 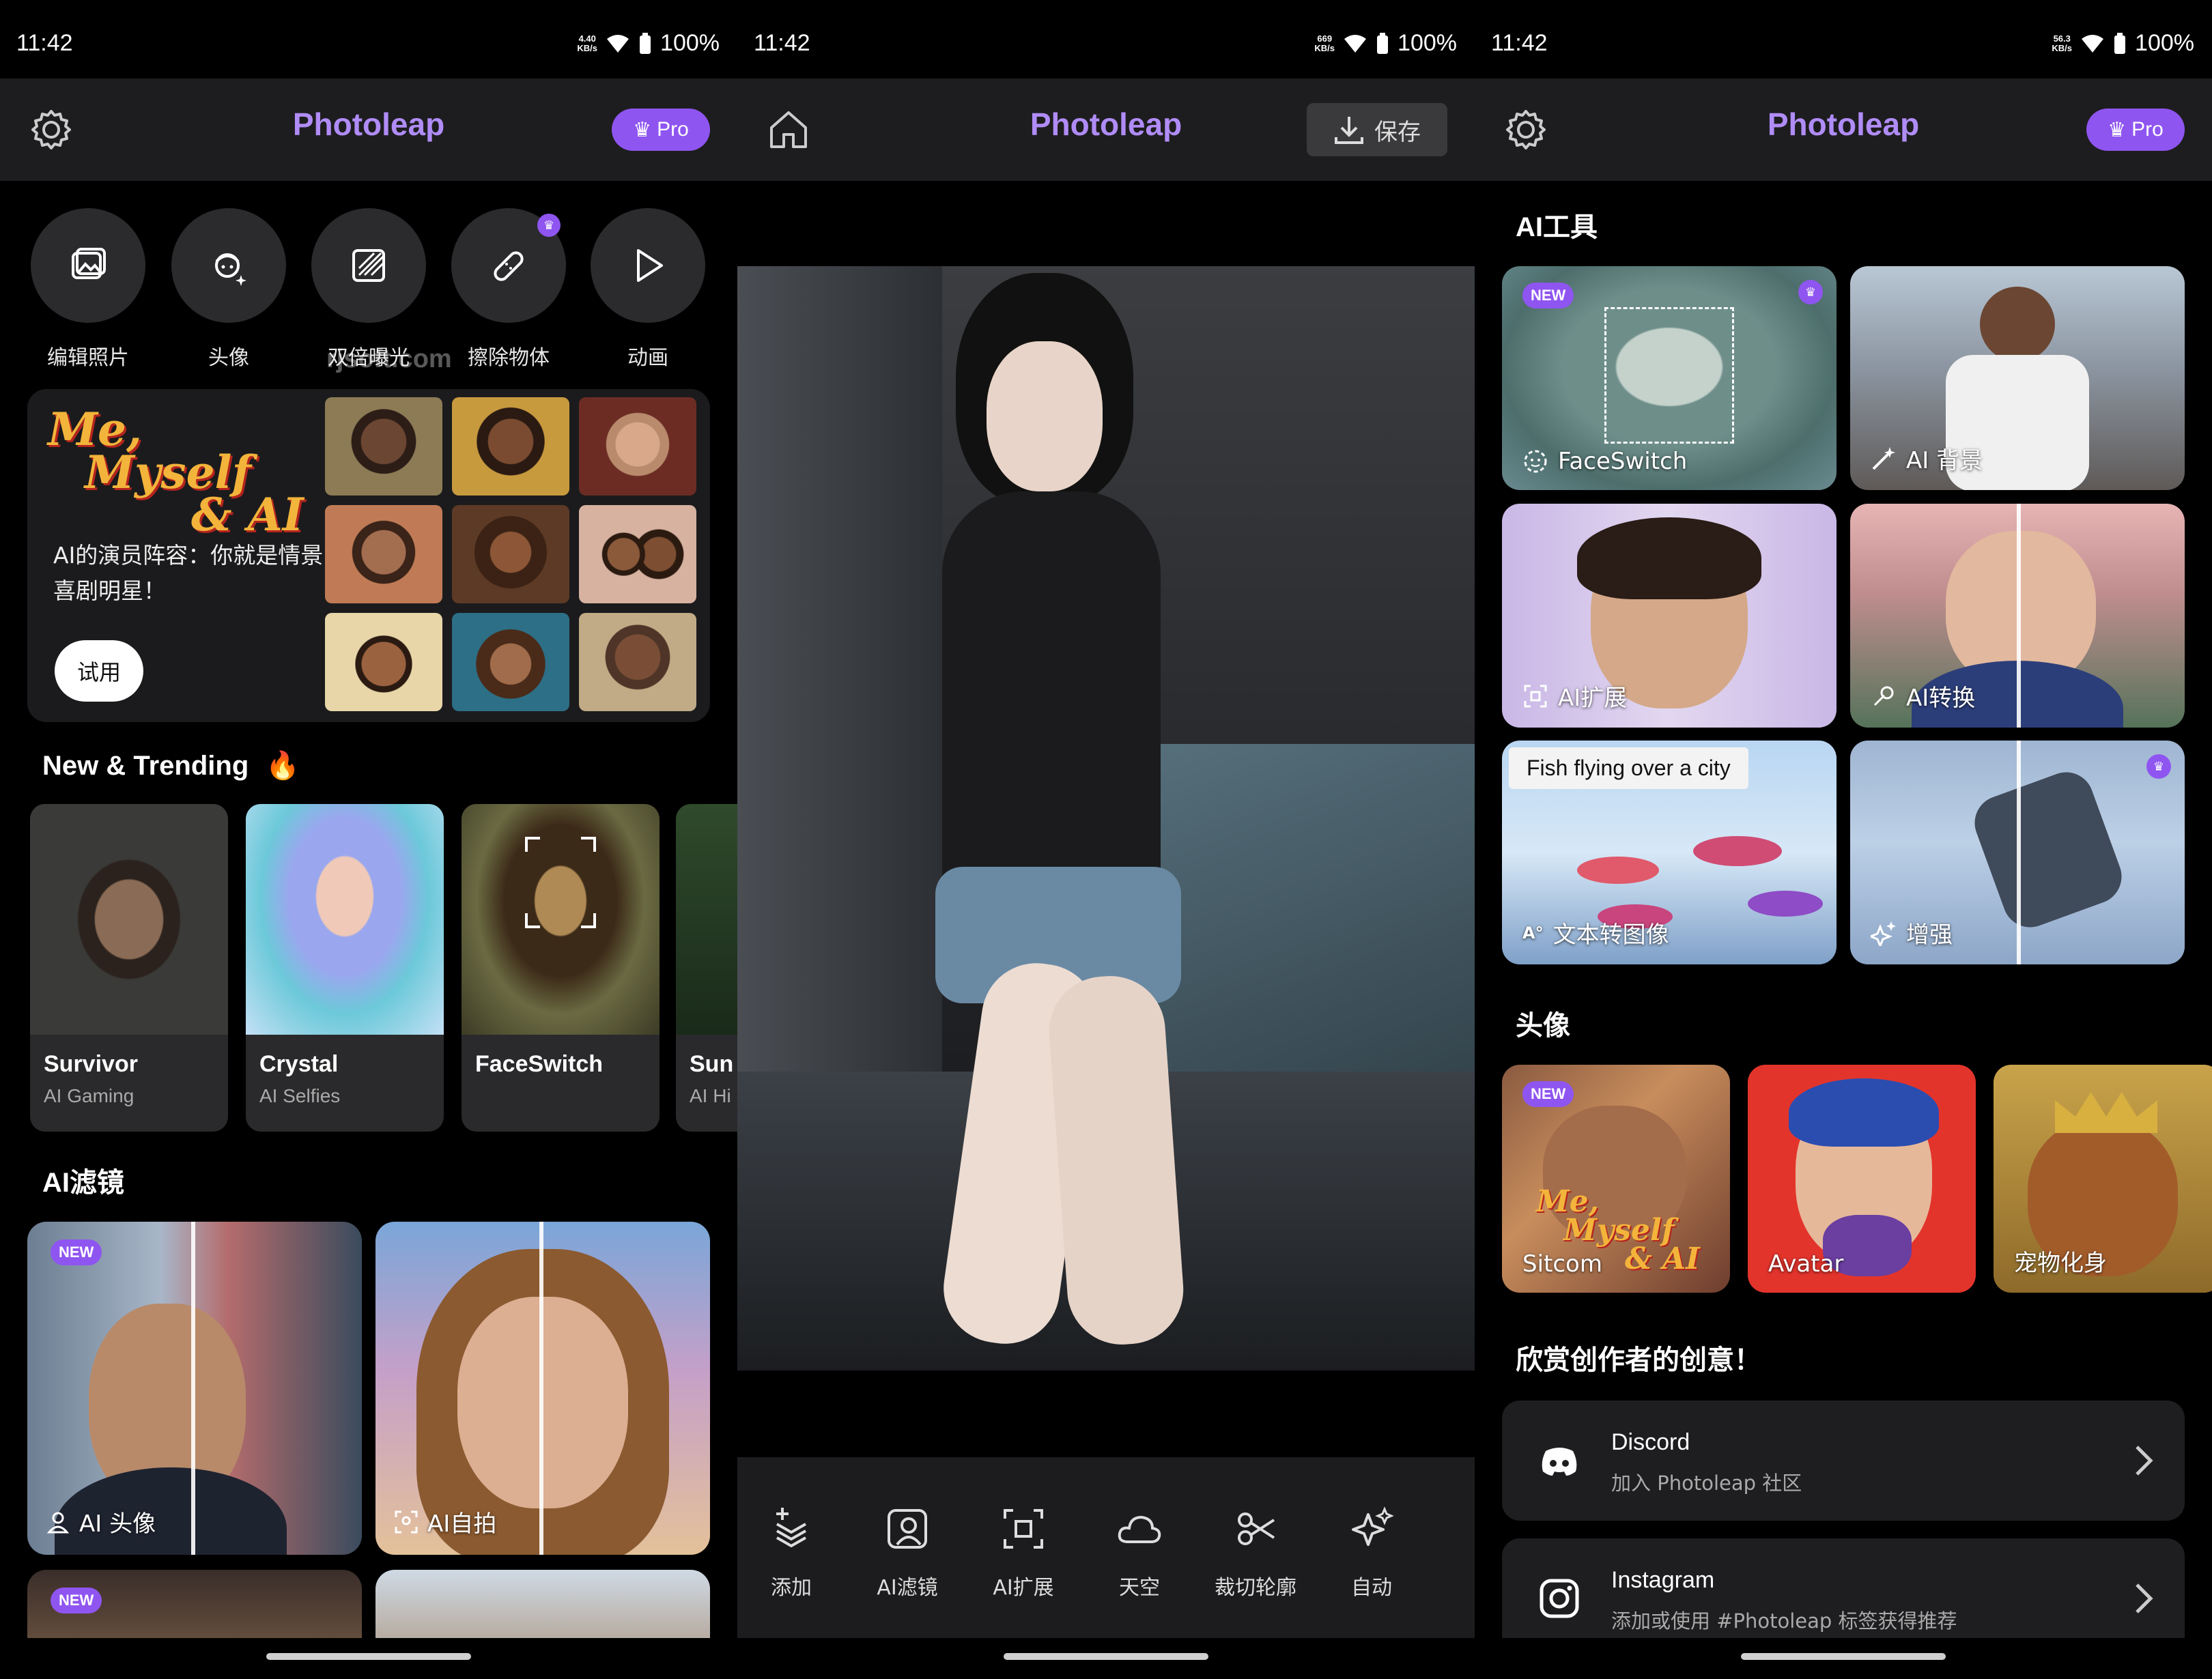 What do you see at coordinates (1650, 1442) in the screenshot?
I see `community-title-text: Discord` at bounding box center [1650, 1442].